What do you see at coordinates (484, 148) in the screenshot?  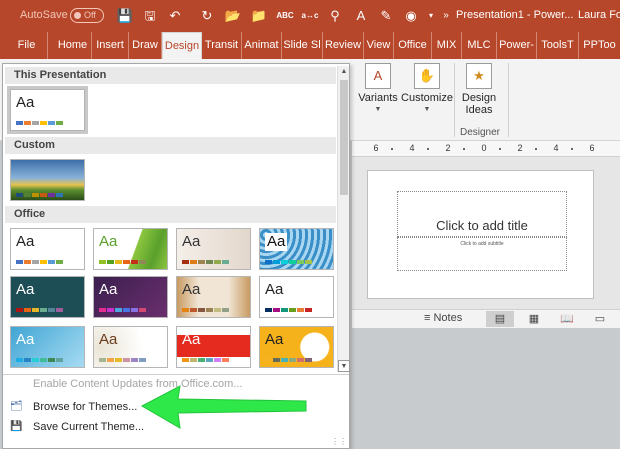 I see `ruler-label: 0` at bounding box center [484, 148].